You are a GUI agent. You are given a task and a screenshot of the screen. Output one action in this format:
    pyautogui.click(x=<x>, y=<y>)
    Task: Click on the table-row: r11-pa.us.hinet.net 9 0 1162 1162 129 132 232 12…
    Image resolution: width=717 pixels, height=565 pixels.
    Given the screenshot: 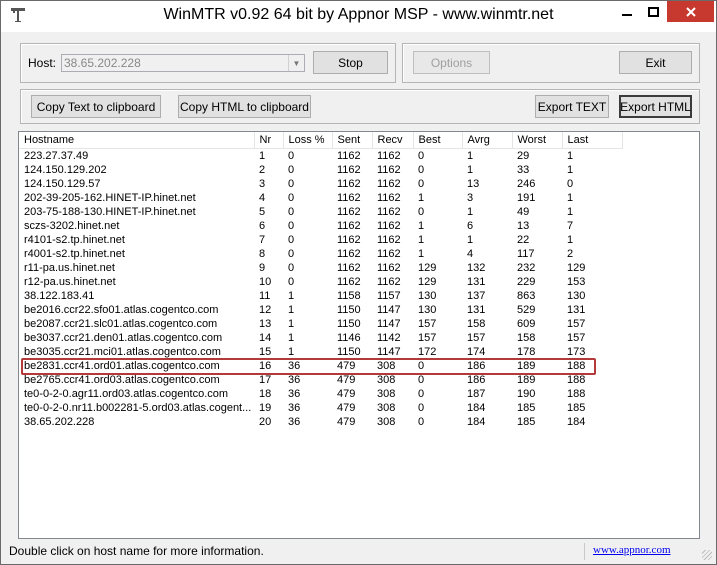 What is the action you would take?
    pyautogui.click(x=320, y=268)
    